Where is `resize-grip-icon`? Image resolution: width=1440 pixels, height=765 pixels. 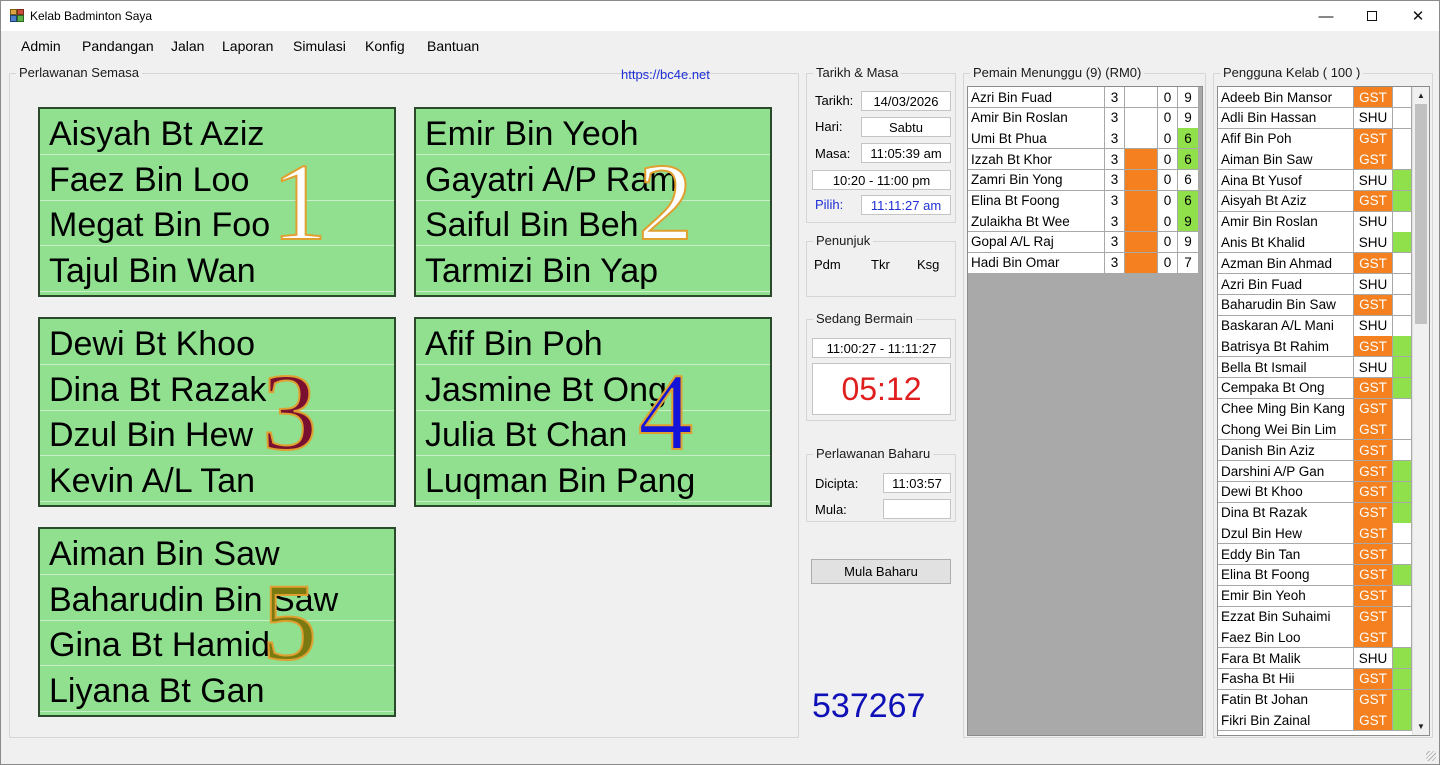
resize-grip-icon is located at coordinates (1431, 756).